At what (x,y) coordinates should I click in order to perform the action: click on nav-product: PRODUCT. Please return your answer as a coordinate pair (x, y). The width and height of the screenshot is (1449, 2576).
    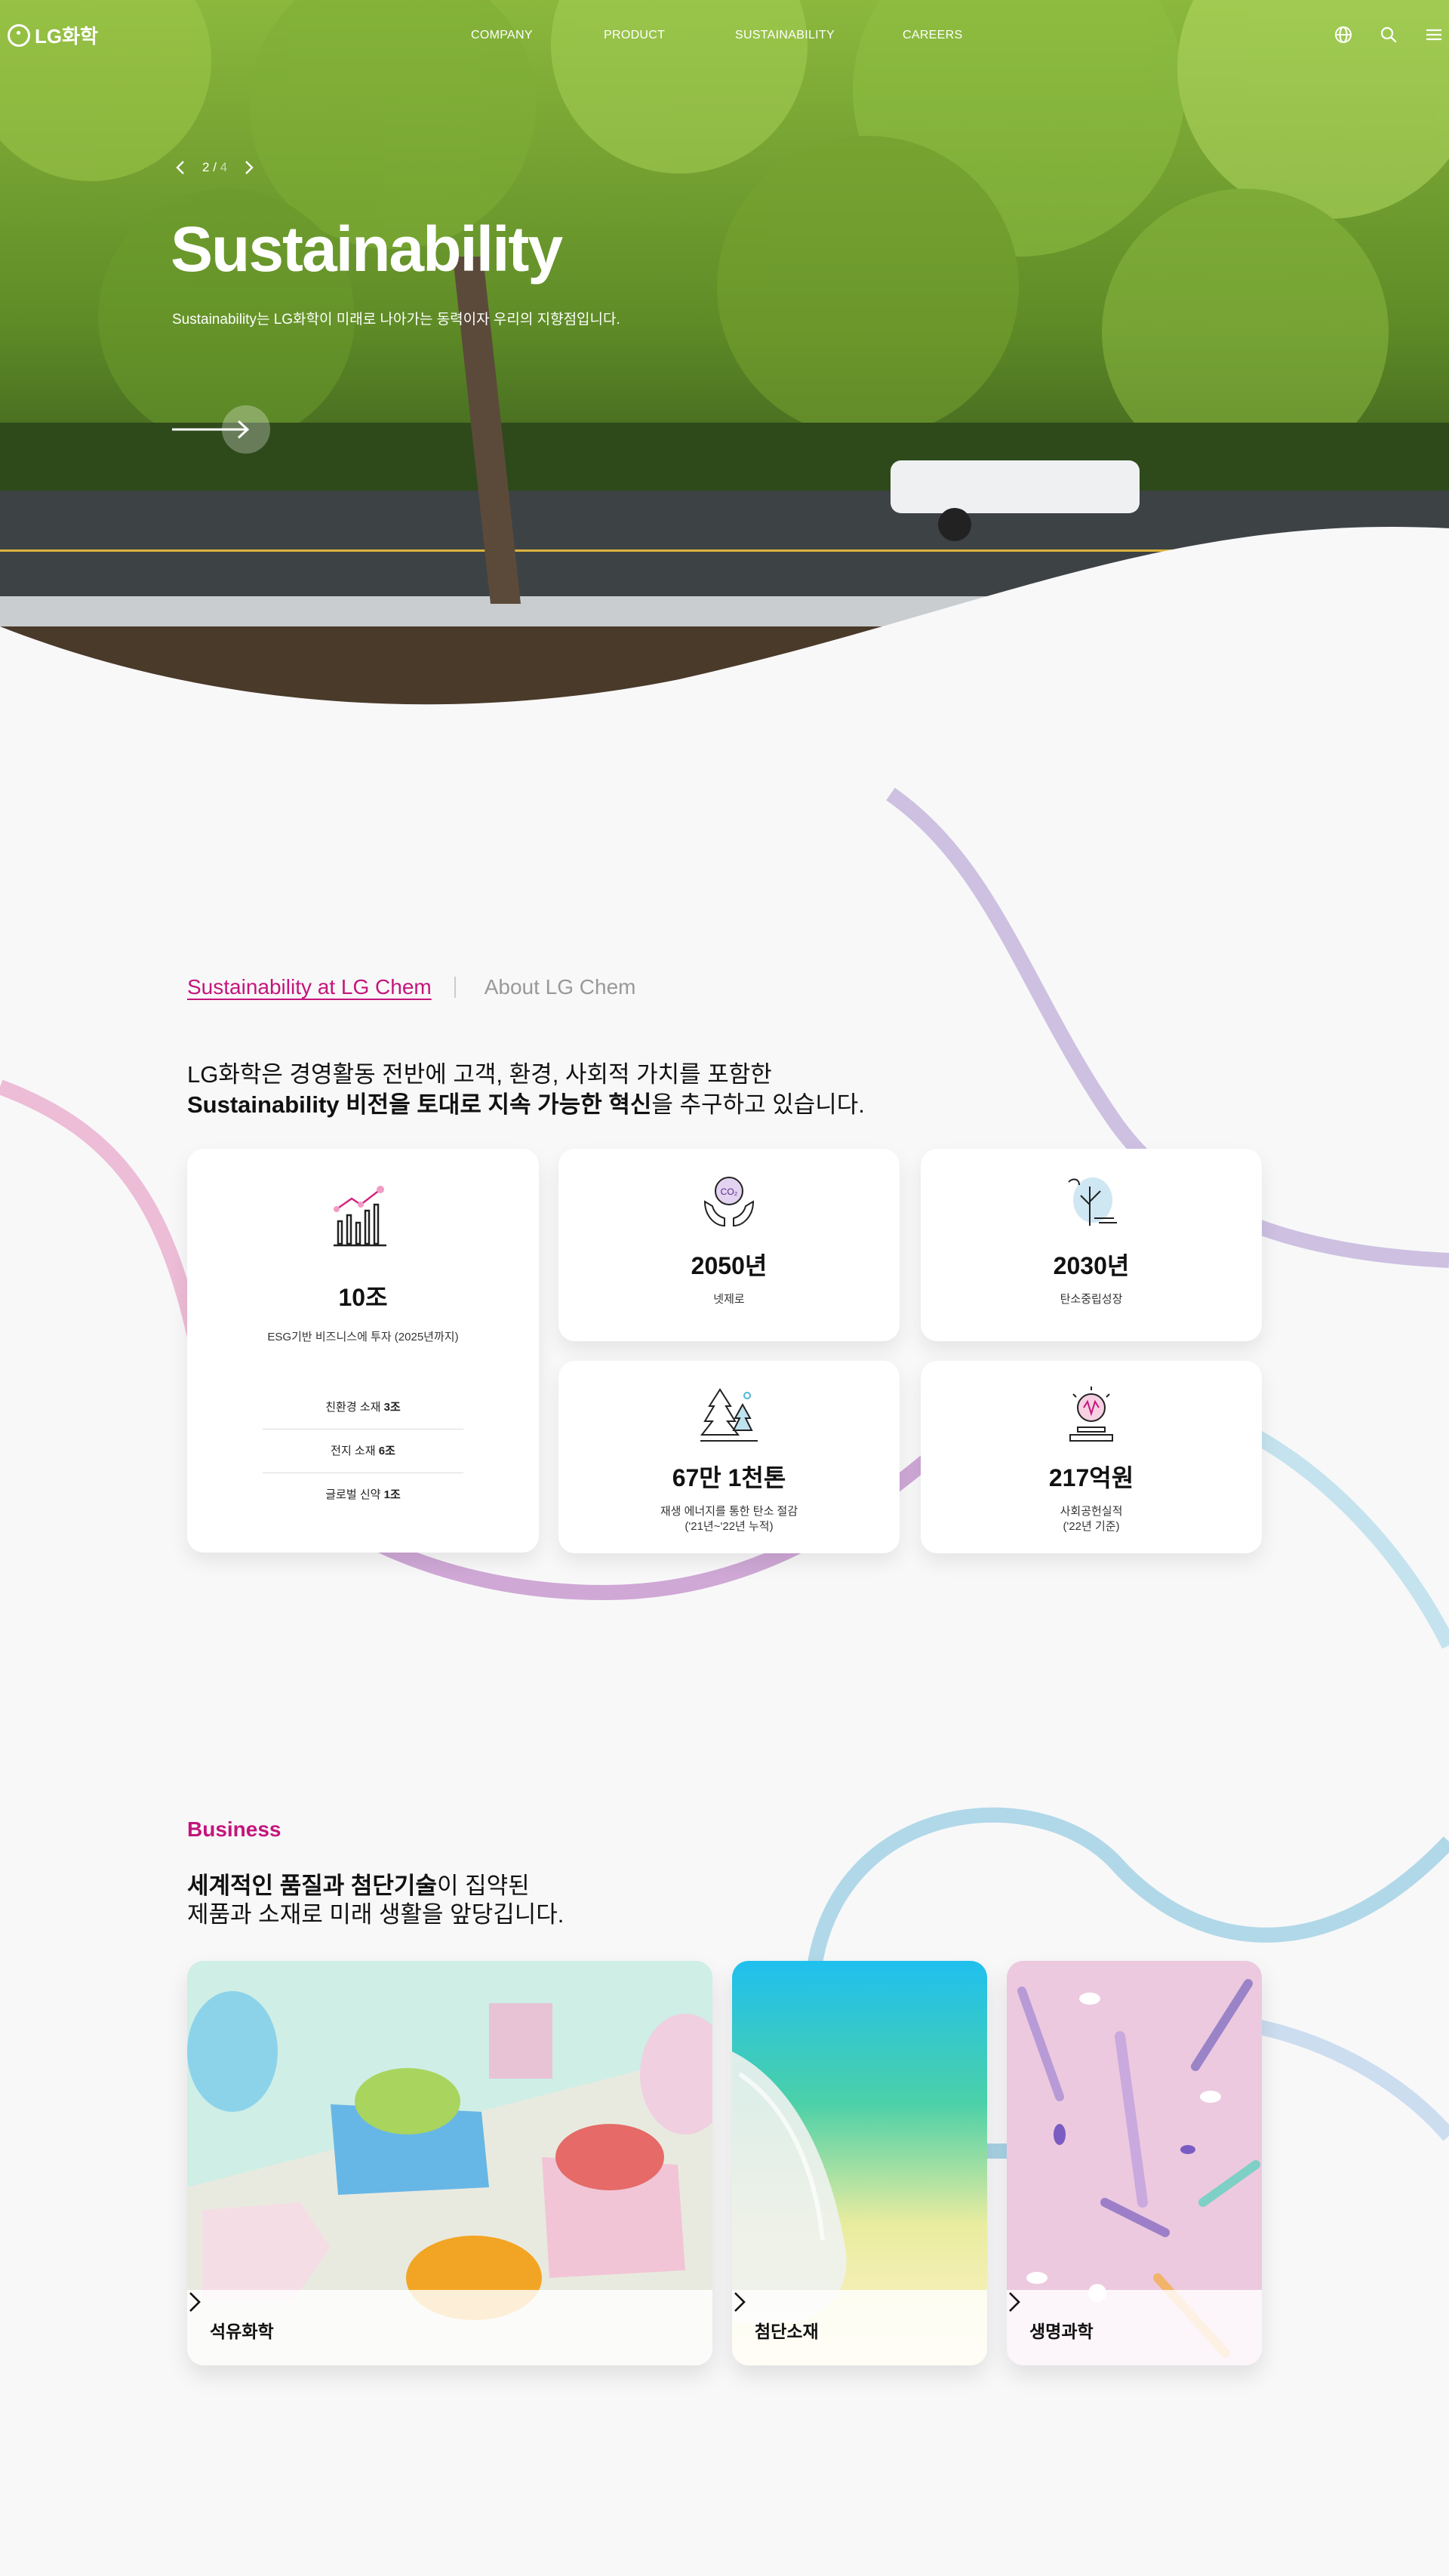
    Looking at the image, I should click on (634, 35).